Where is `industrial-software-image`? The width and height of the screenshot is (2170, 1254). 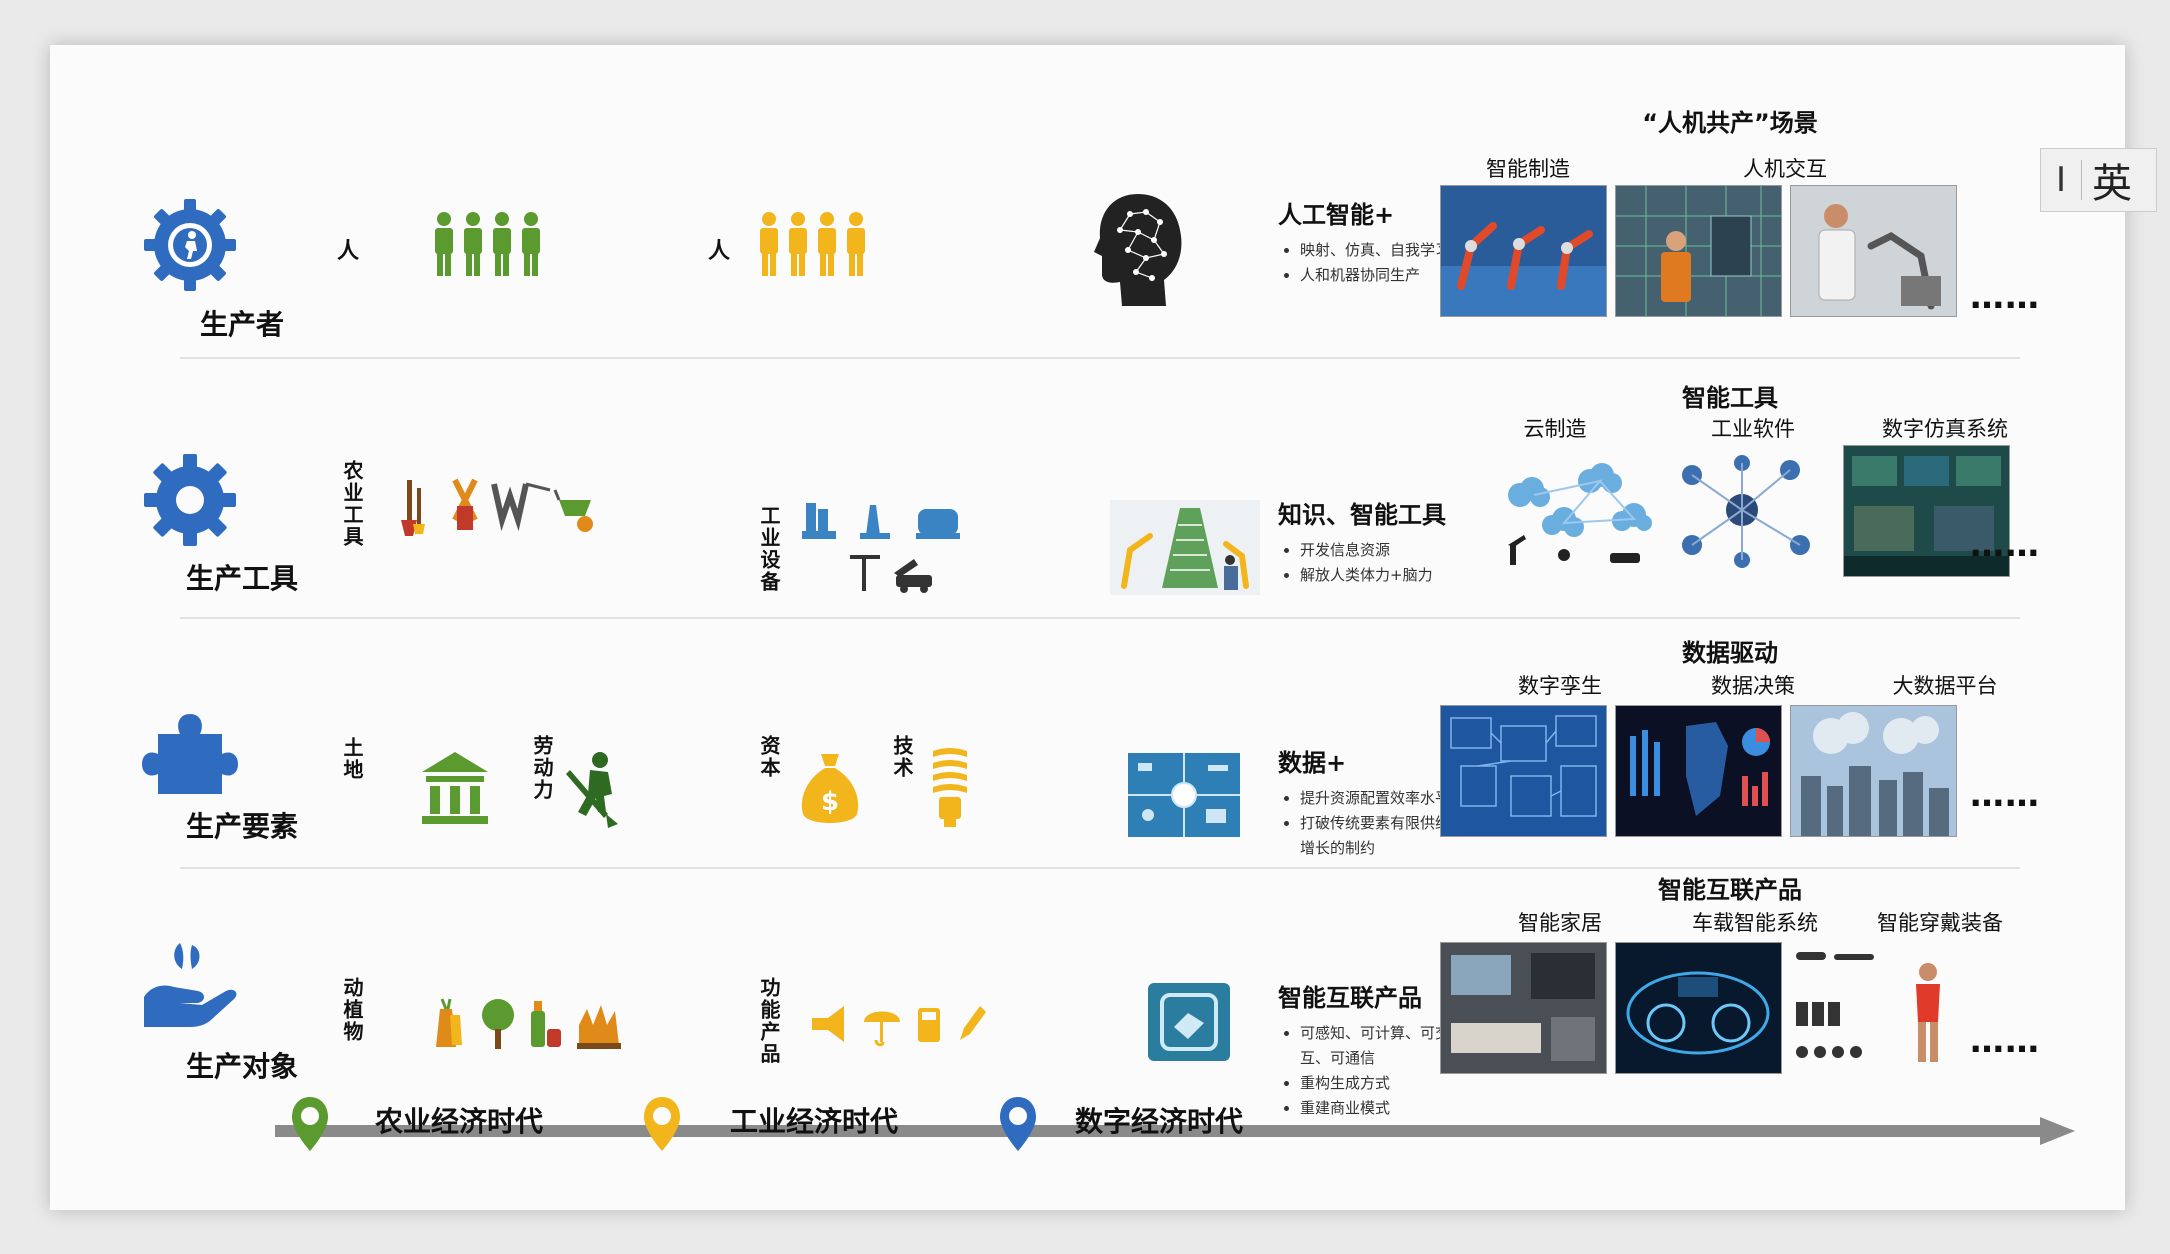 industrial-software-image is located at coordinates (1752, 510).